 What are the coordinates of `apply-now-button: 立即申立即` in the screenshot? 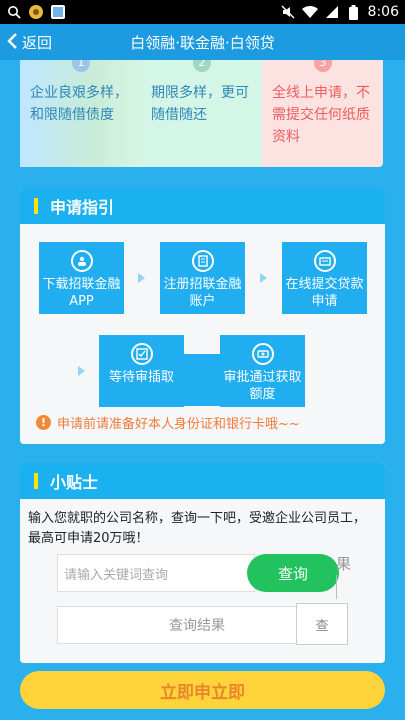 It's located at (202, 690).